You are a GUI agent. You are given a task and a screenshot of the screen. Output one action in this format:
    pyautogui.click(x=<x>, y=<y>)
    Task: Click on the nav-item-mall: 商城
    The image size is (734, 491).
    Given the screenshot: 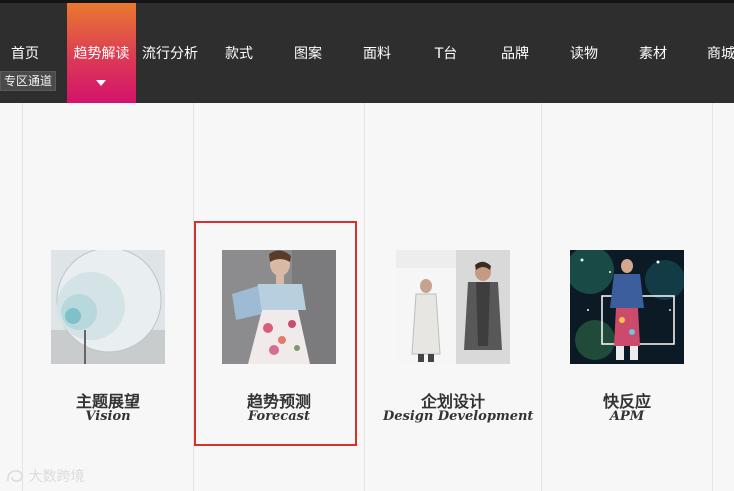 What is the action you would take?
    pyautogui.click(x=717, y=53)
    